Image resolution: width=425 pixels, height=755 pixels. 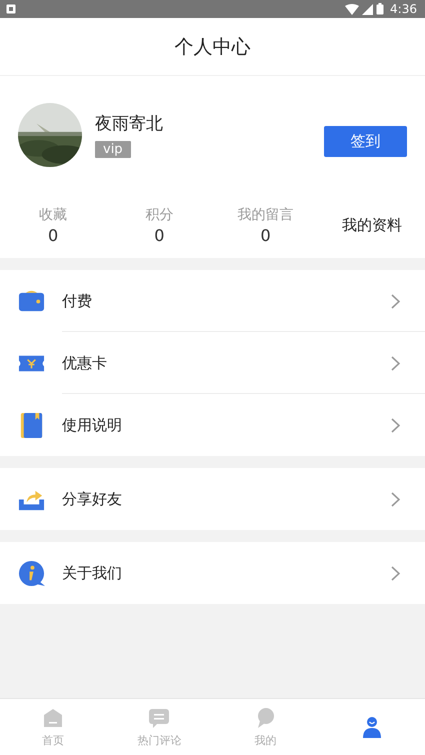 What do you see at coordinates (31, 425) in the screenshot?
I see `book-icon` at bounding box center [31, 425].